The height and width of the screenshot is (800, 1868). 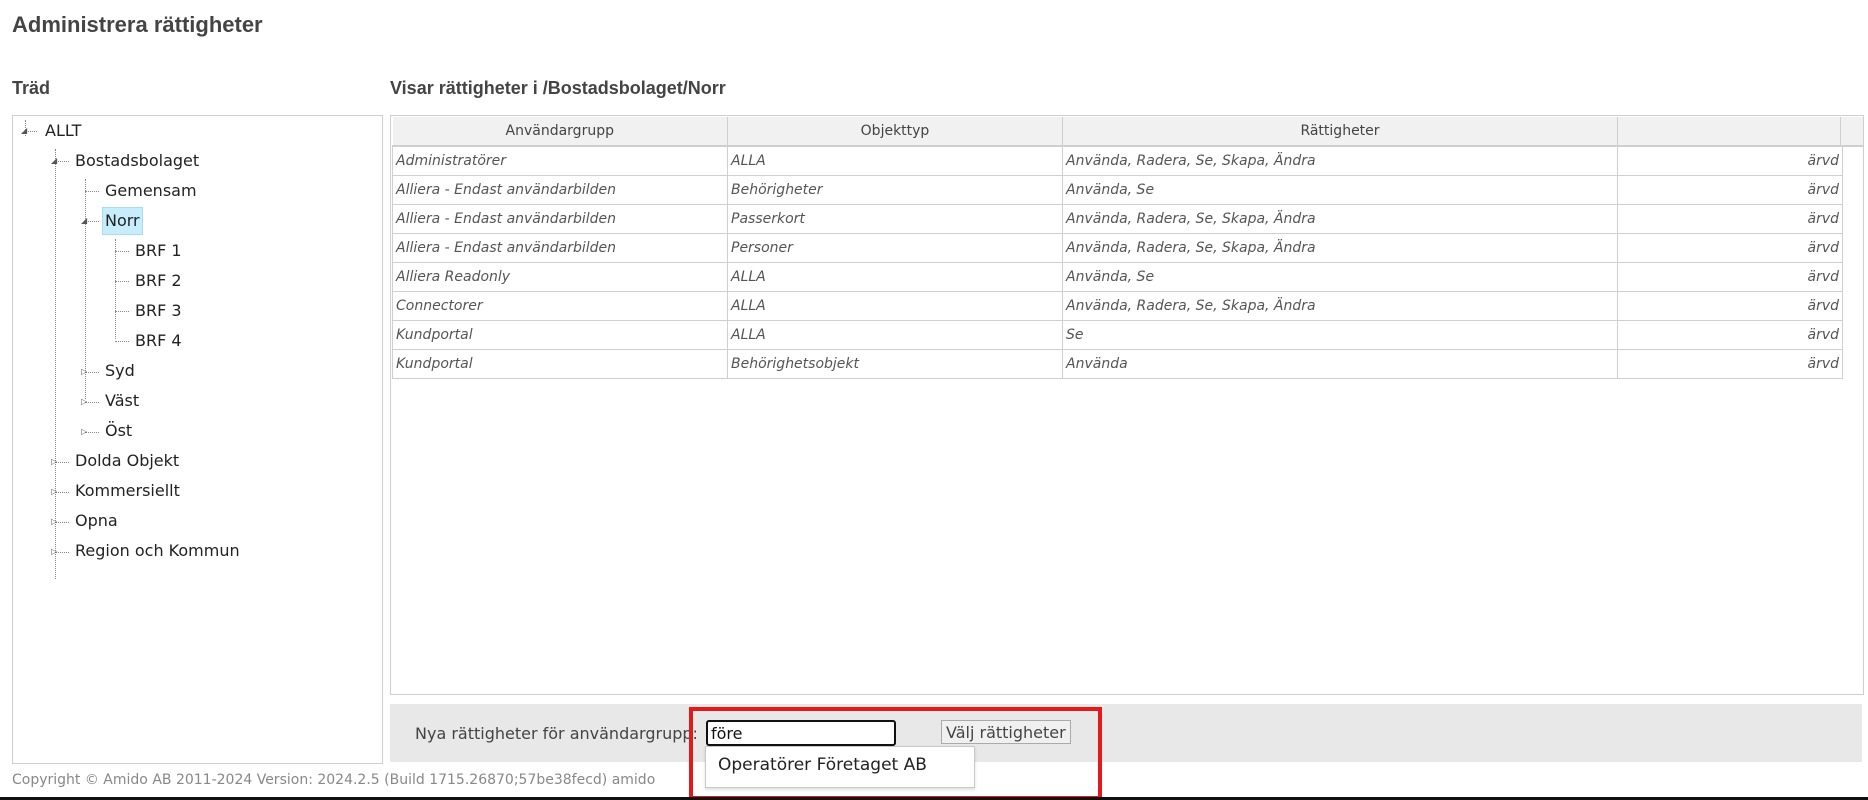 What do you see at coordinates (1340, 364) in the screenshot?
I see `cell-permissions: Använda` at bounding box center [1340, 364].